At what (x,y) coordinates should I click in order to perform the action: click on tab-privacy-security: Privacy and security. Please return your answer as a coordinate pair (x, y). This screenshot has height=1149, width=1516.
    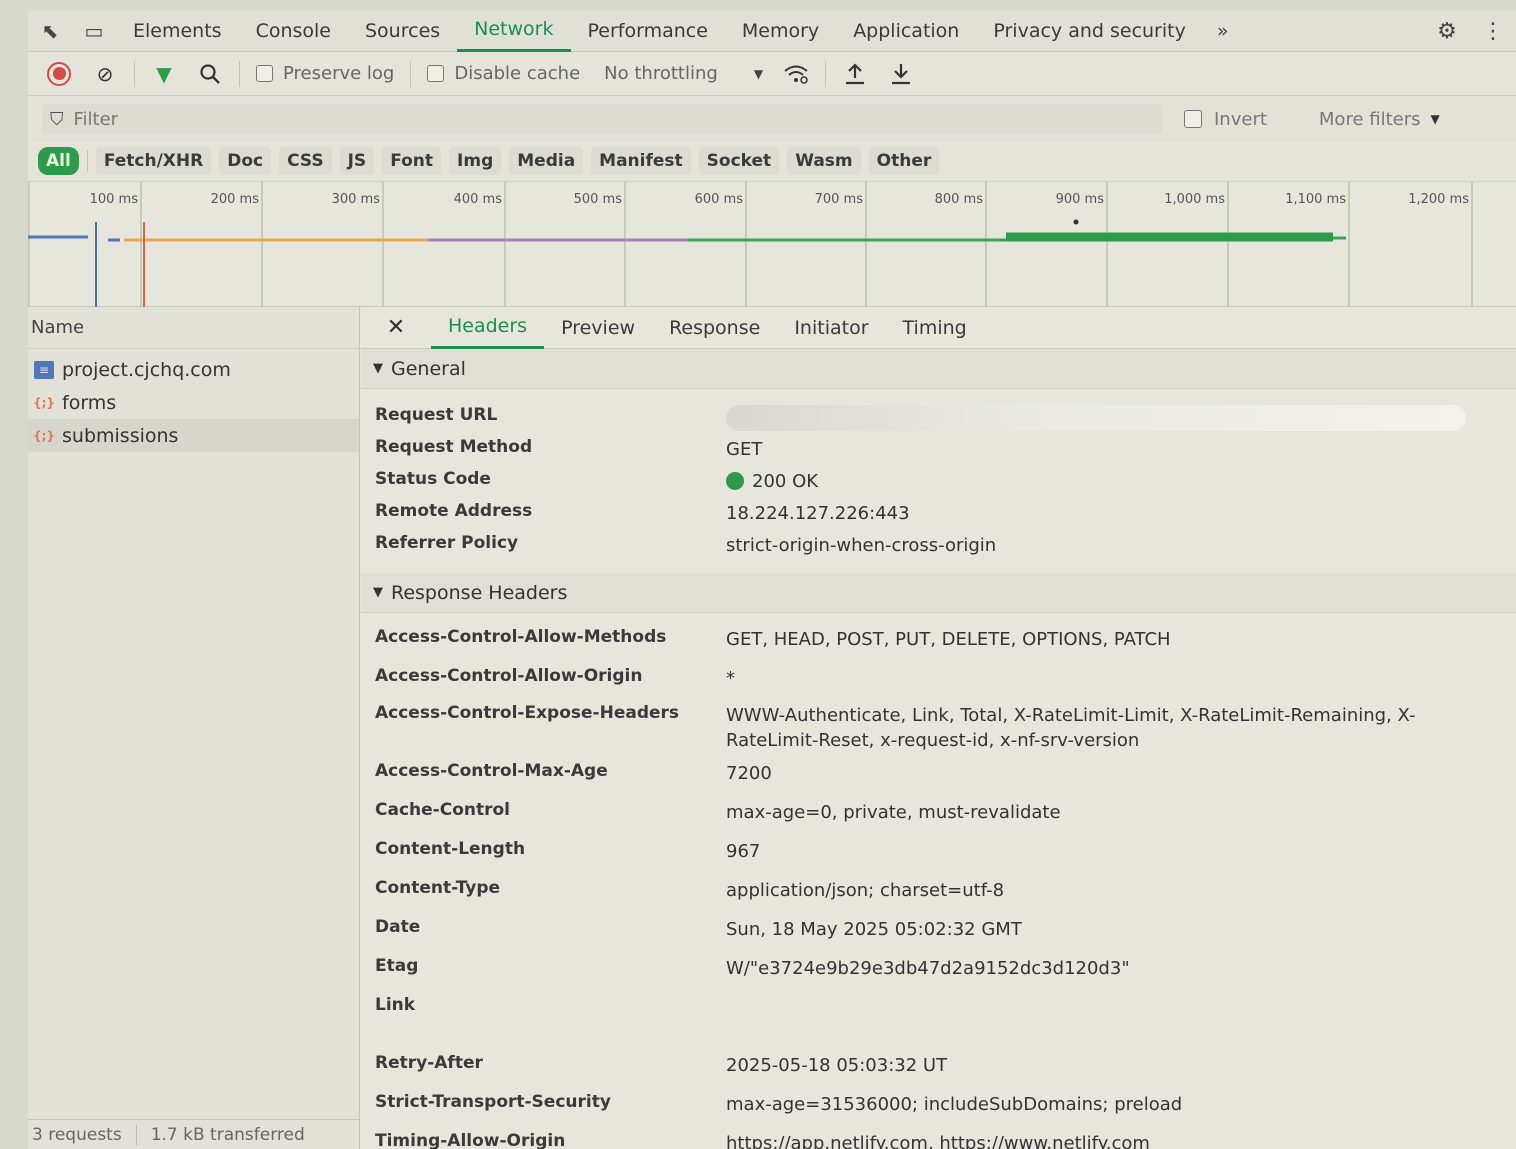
    Looking at the image, I should click on (1089, 31).